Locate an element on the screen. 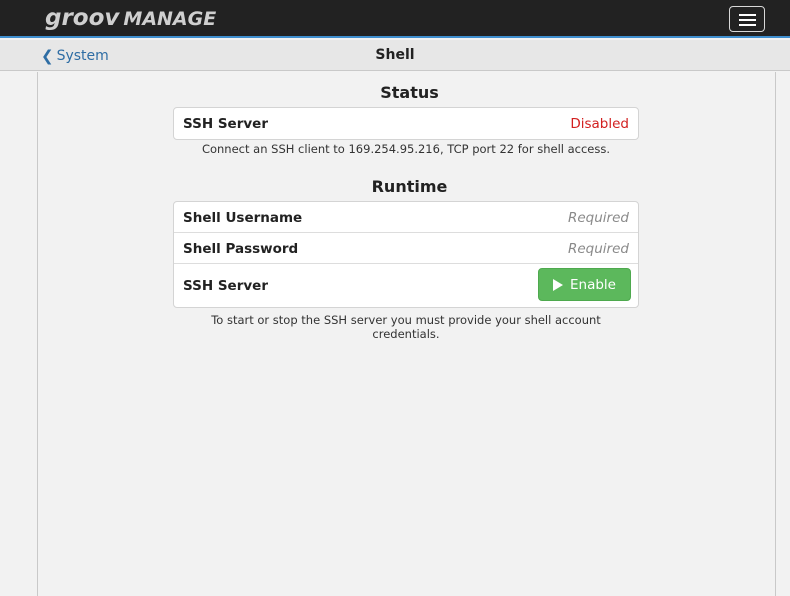 This screenshot has width=790, height=596. shell-password-input: Required is located at coordinates (598, 249).